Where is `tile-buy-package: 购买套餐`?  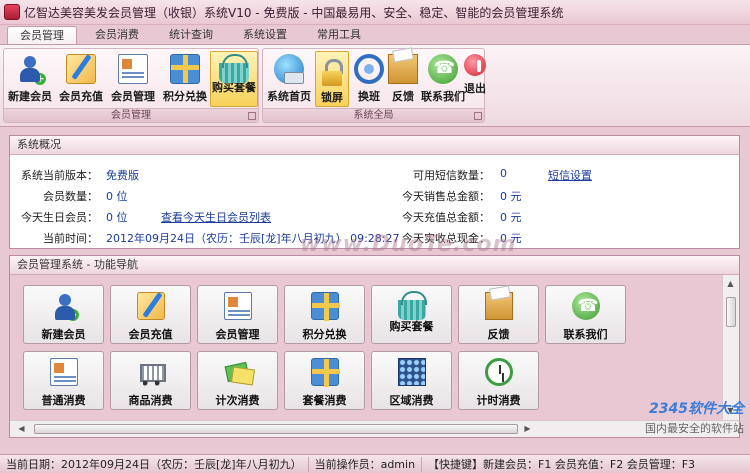 tile-buy-package: 购买套餐 is located at coordinates (411, 314).